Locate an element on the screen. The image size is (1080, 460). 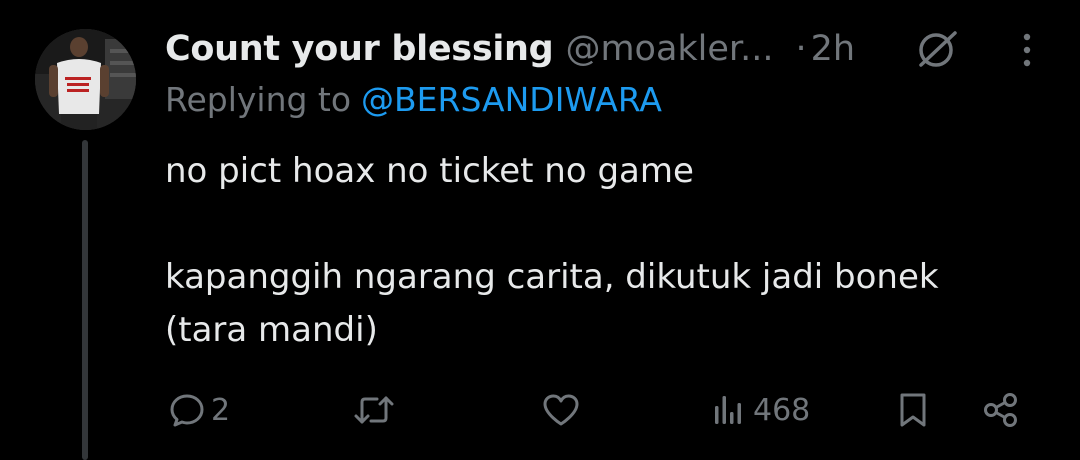
heart-icon is located at coordinates (561, 410).